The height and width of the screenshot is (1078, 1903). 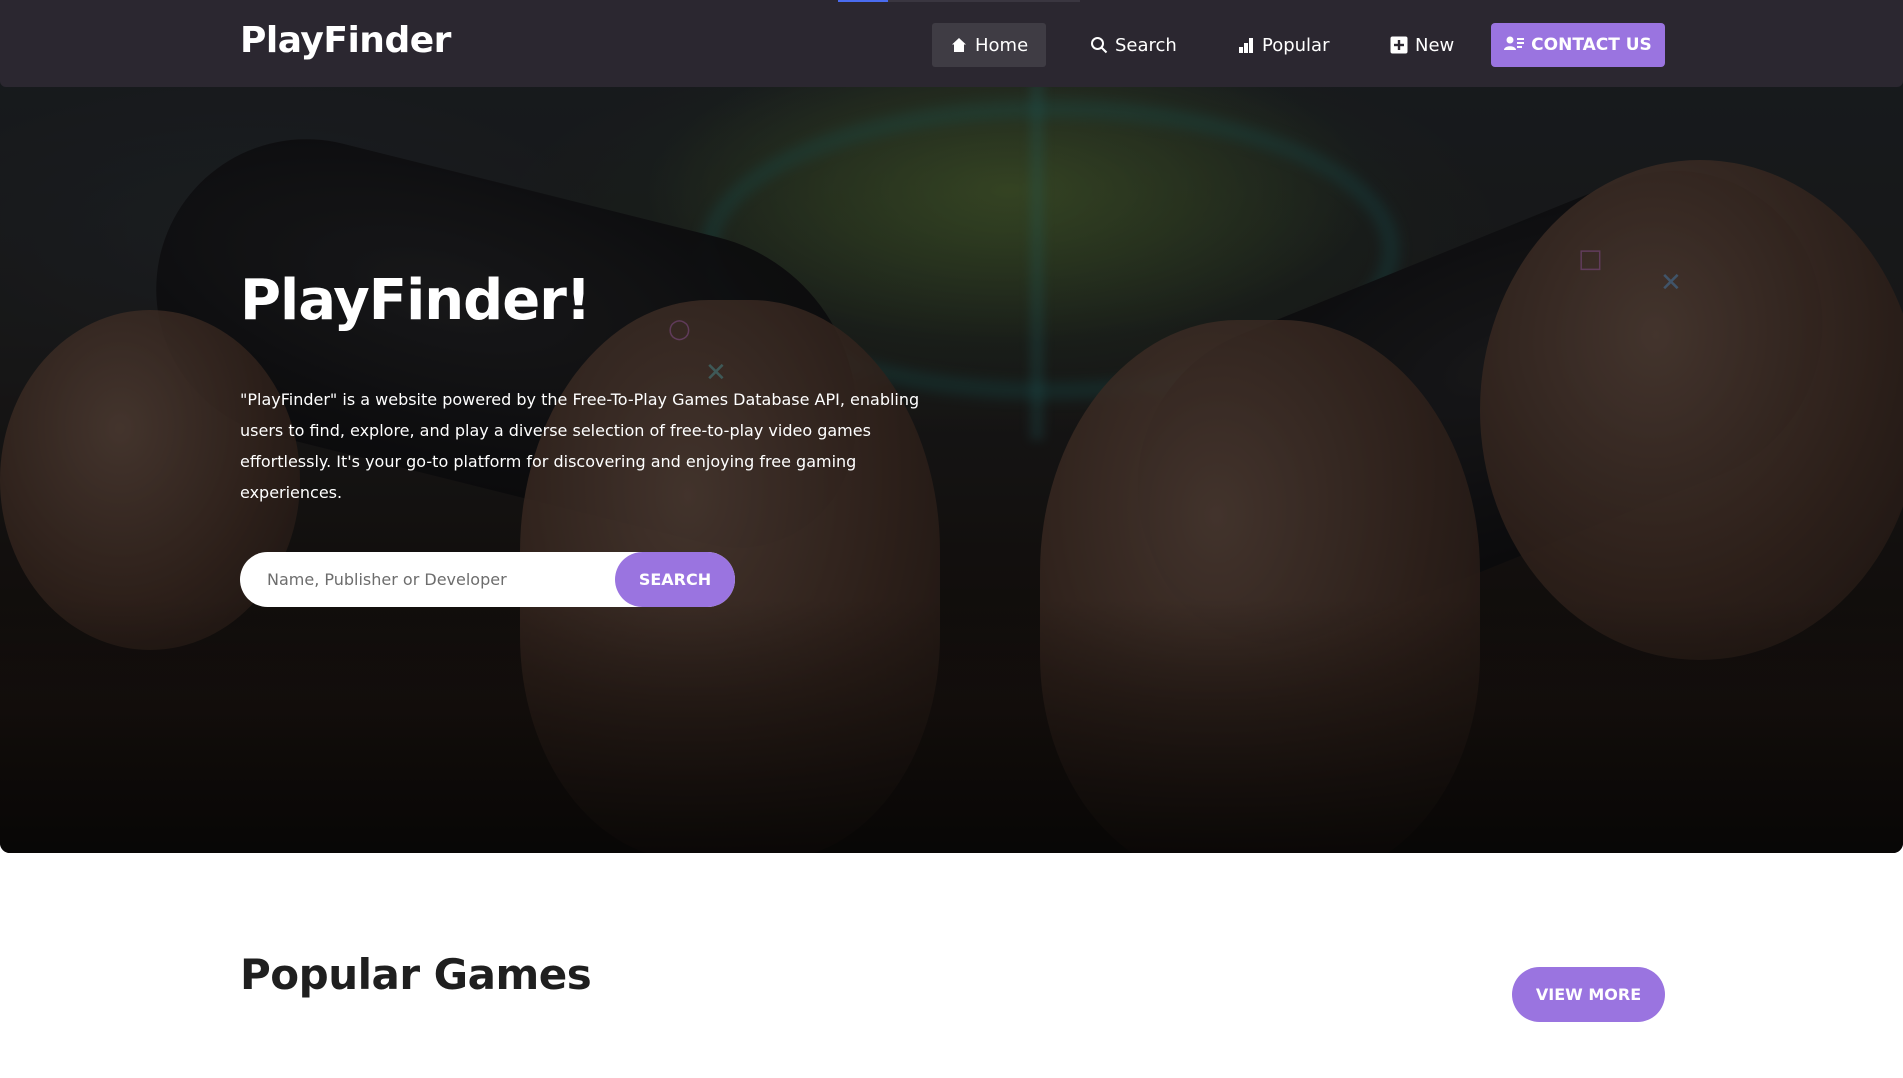 What do you see at coordinates (675, 579) in the screenshot?
I see `search-button: SEARCH` at bounding box center [675, 579].